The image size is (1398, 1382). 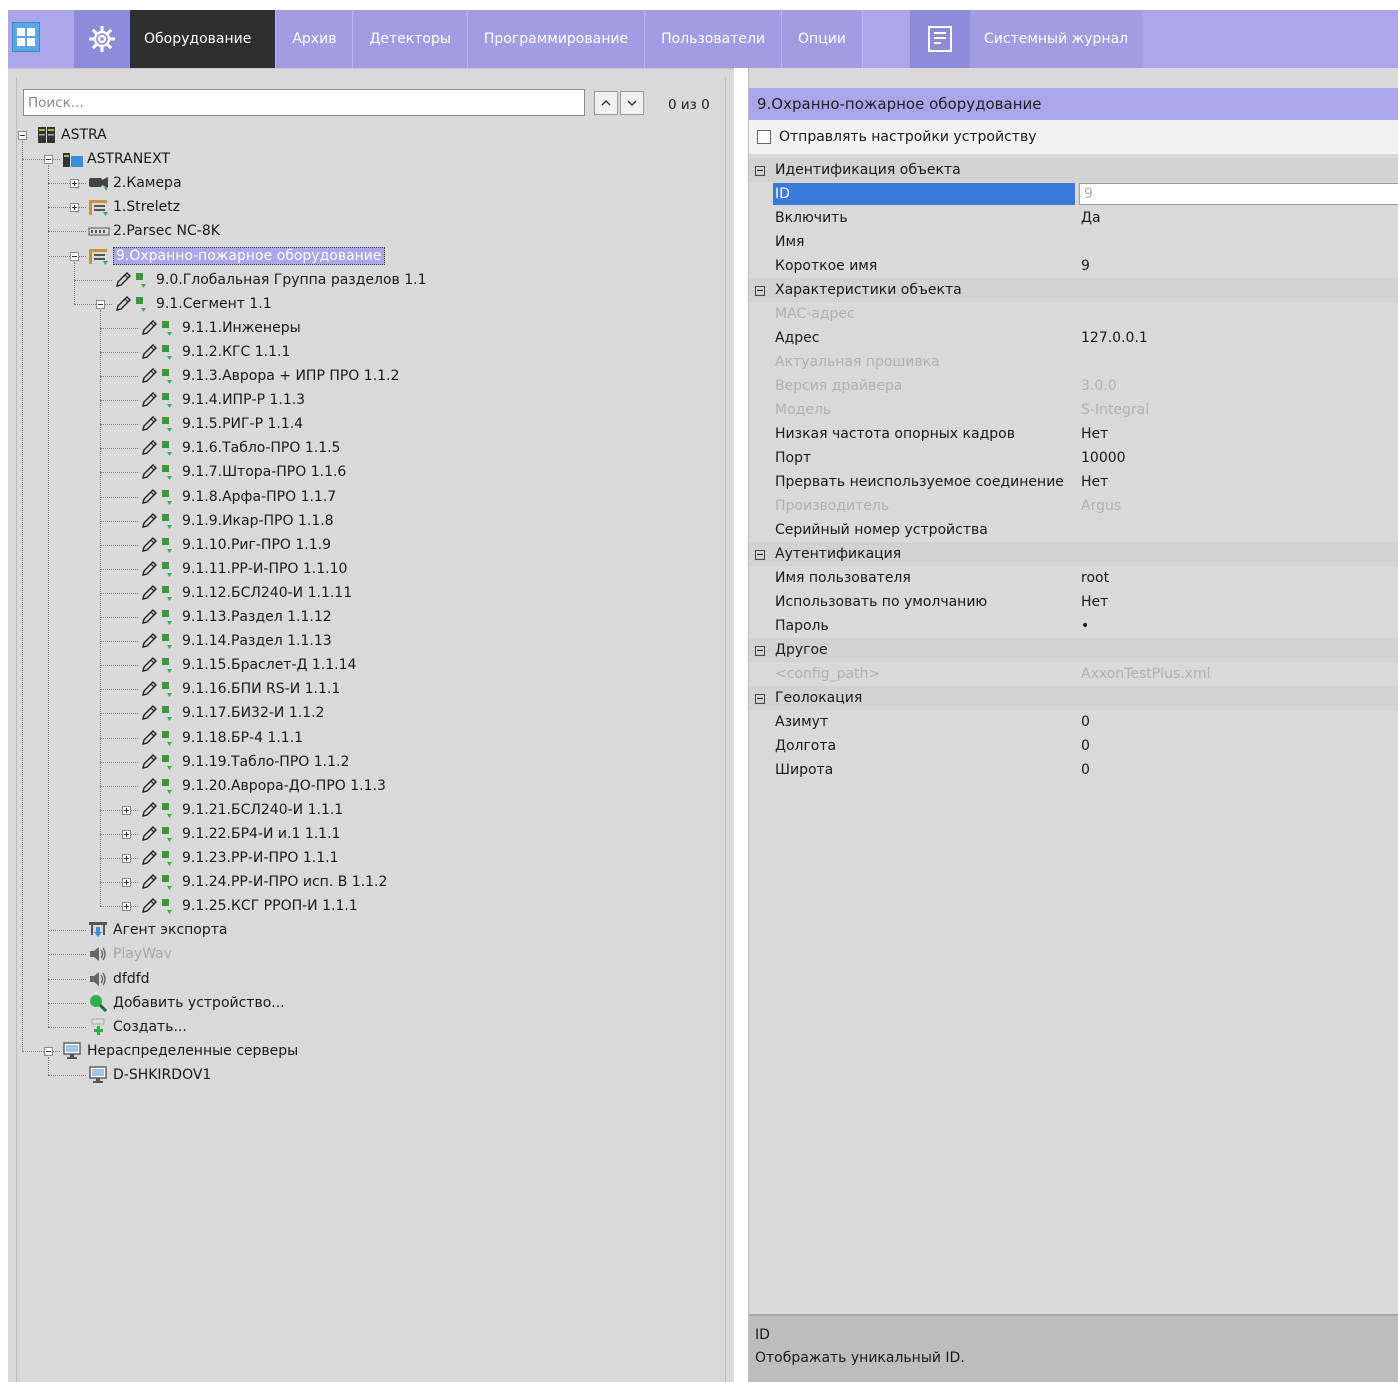 What do you see at coordinates (1073, 338) in the screenshot?
I see `property-row: Адрес 127.0.0.1` at bounding box center [1073, 338].